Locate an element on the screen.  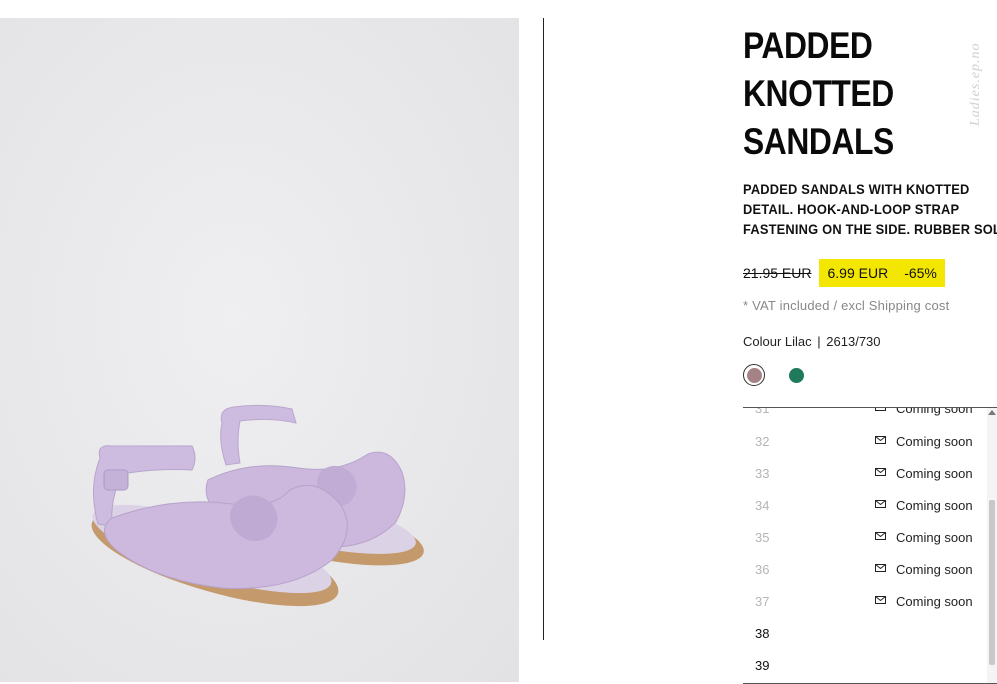
title-line: PADDED is located at coordinates (808, 45).